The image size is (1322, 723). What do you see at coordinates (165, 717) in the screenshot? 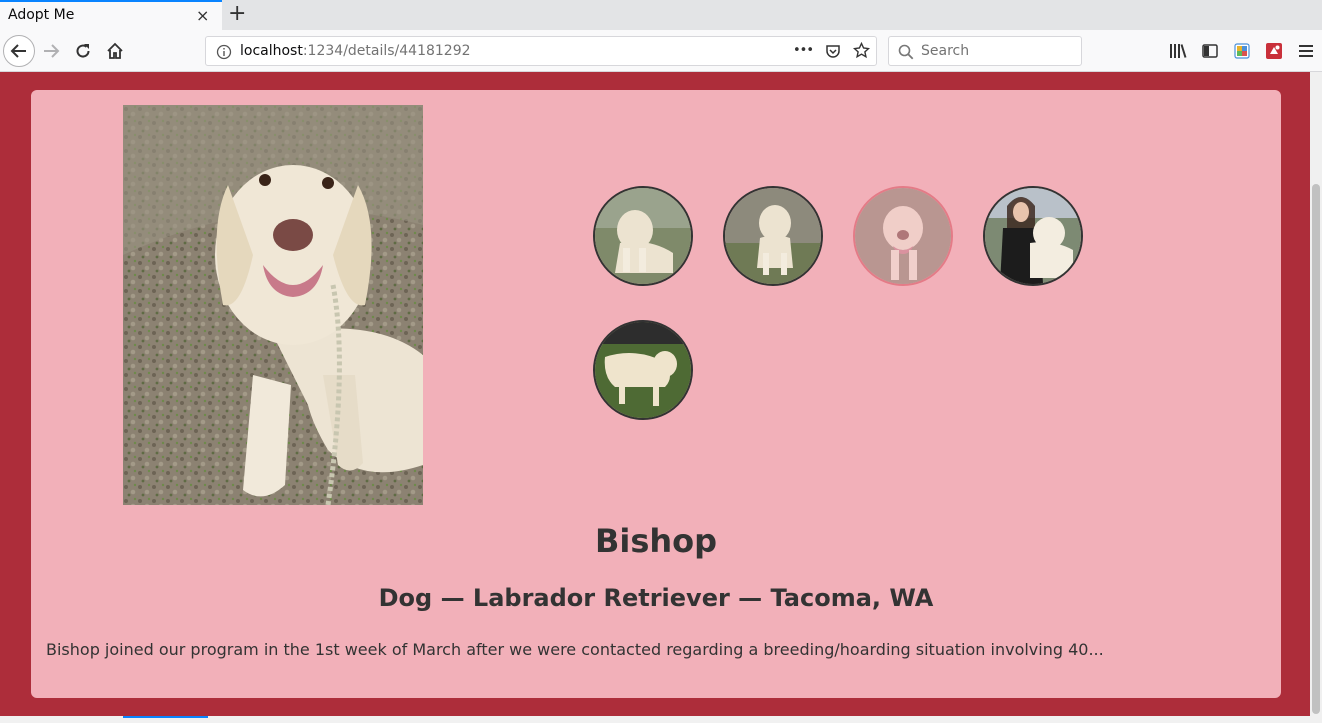
I see `loading-indicator` at bounding box center [165, 717].